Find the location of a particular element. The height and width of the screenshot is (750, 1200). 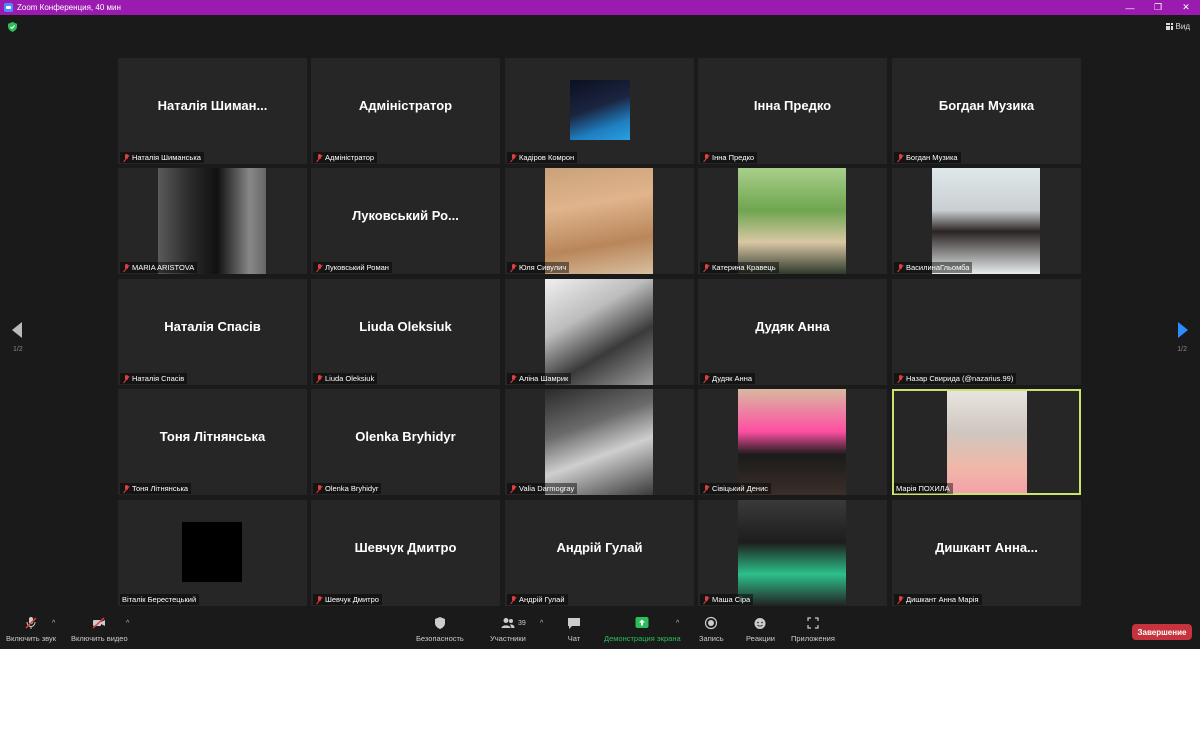

participant-name-label: Назар Свирида (@nazarius.99) is located at coordinates (955, 378).